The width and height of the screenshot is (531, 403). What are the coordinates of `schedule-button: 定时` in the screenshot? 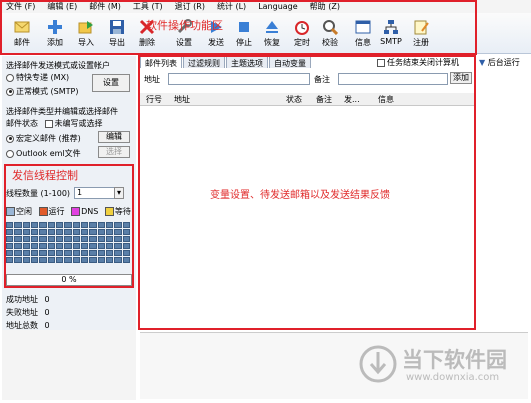 It's located at (302, 36).